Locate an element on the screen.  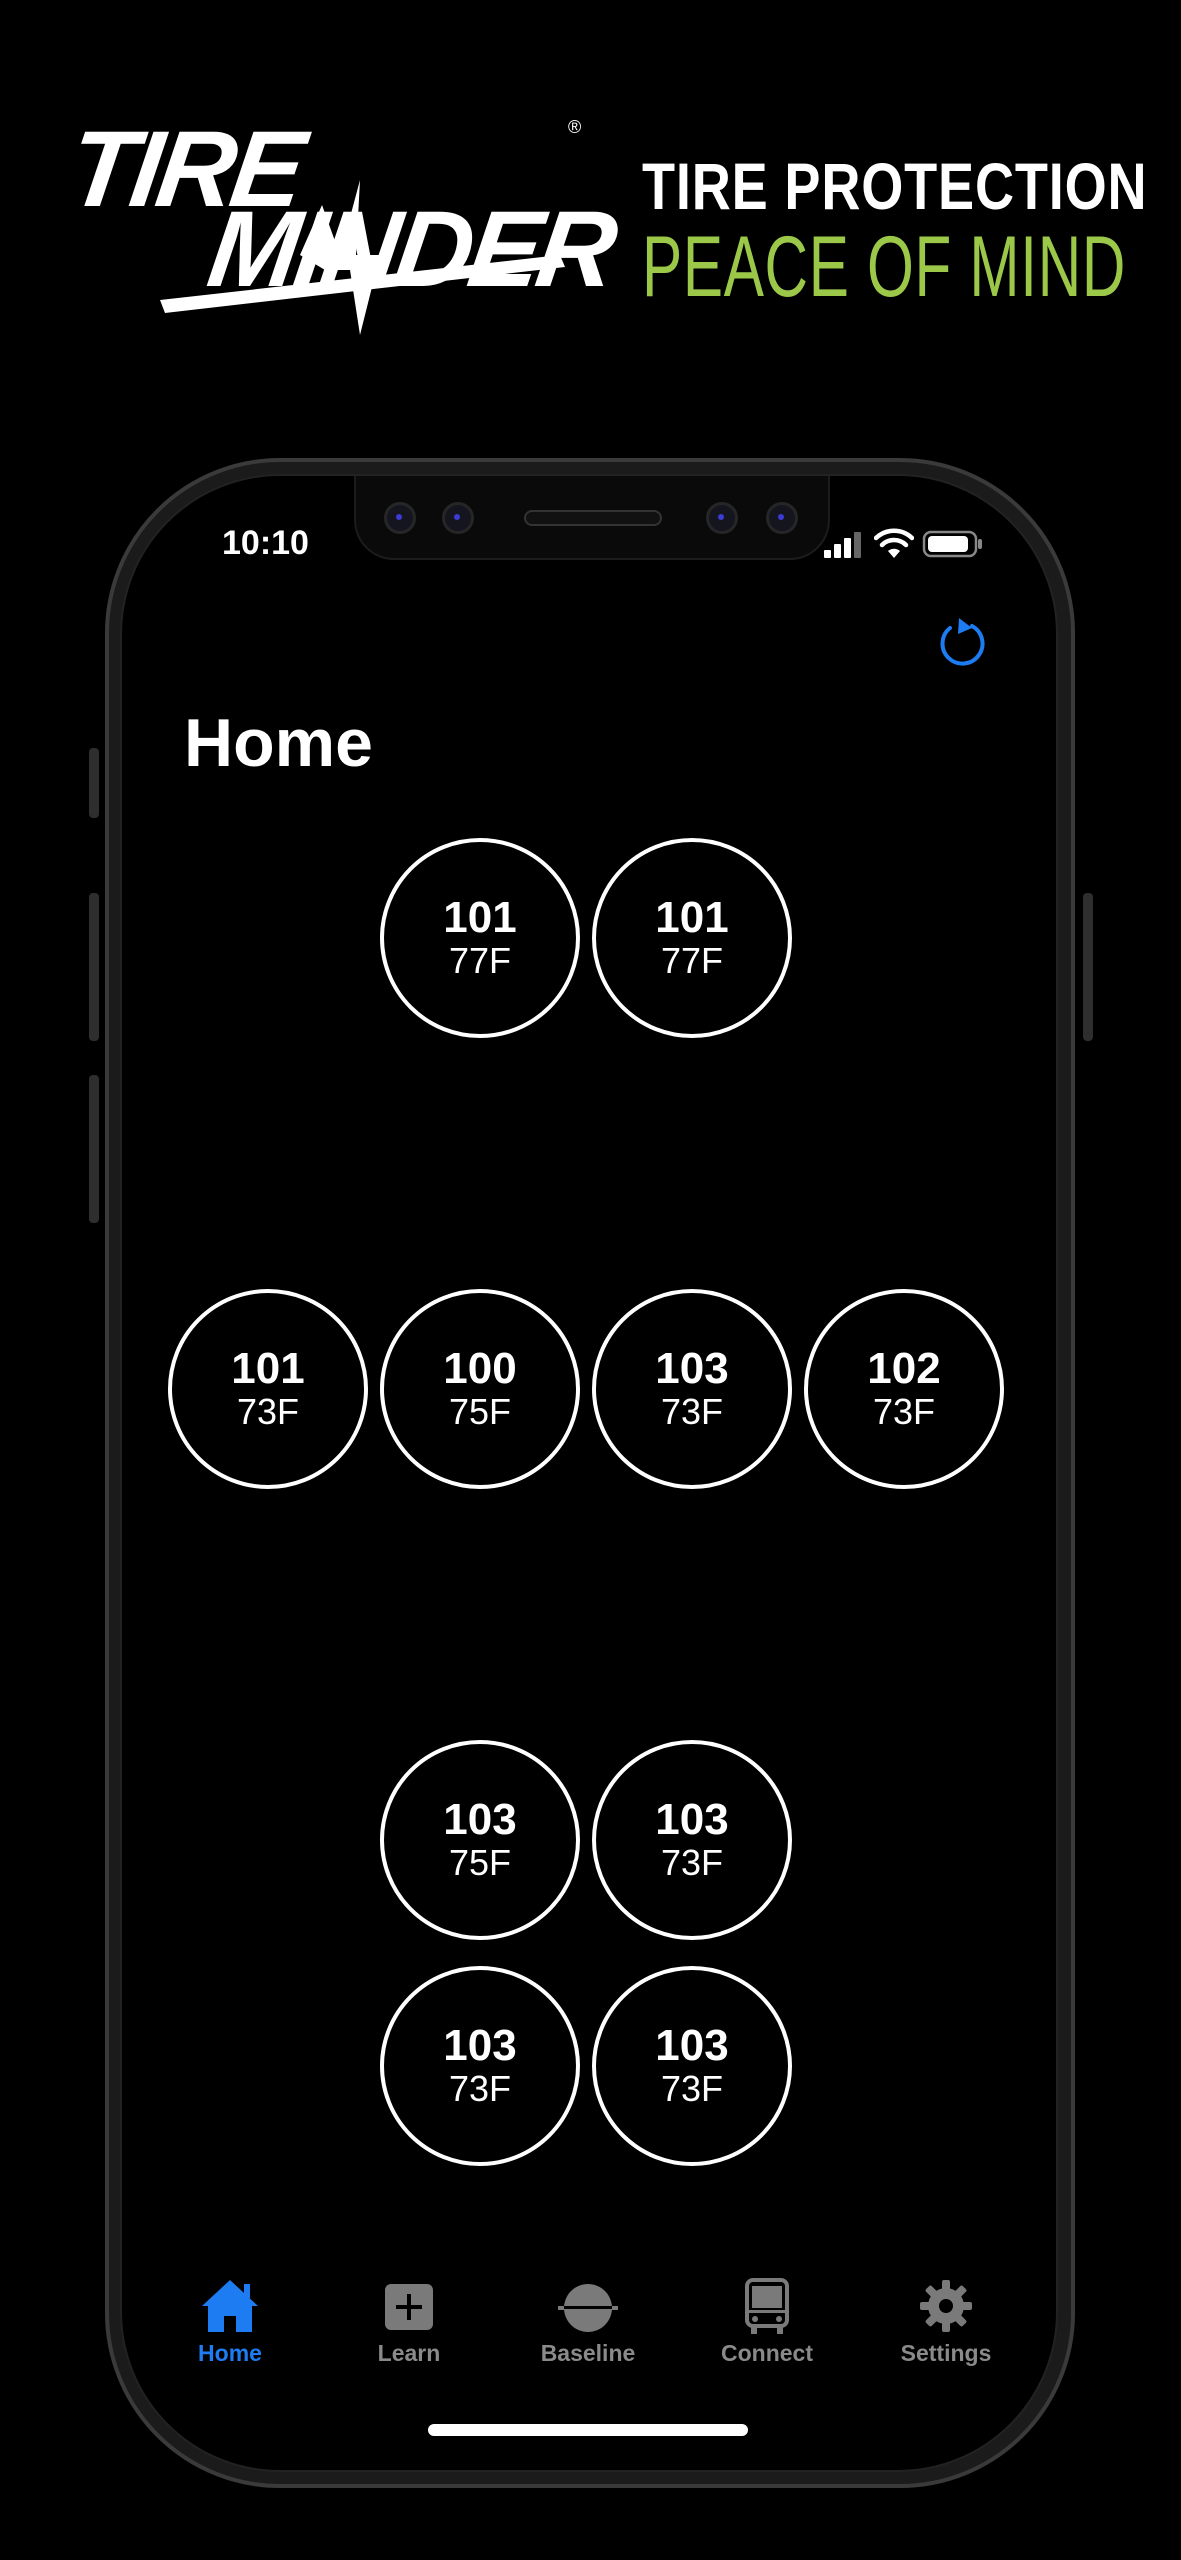
tab-label: Settings is located at coordinates (946, 2353).